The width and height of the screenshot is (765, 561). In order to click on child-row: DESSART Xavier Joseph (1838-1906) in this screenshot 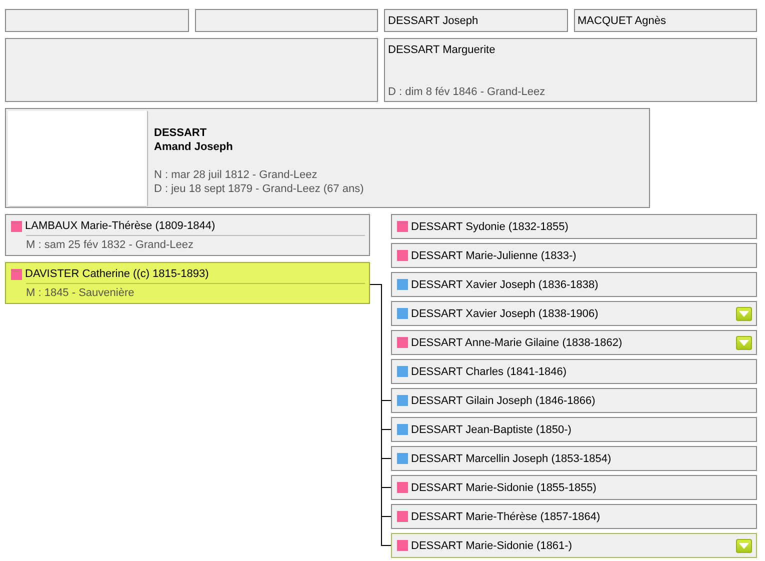, I will do `click(574, 313)`.